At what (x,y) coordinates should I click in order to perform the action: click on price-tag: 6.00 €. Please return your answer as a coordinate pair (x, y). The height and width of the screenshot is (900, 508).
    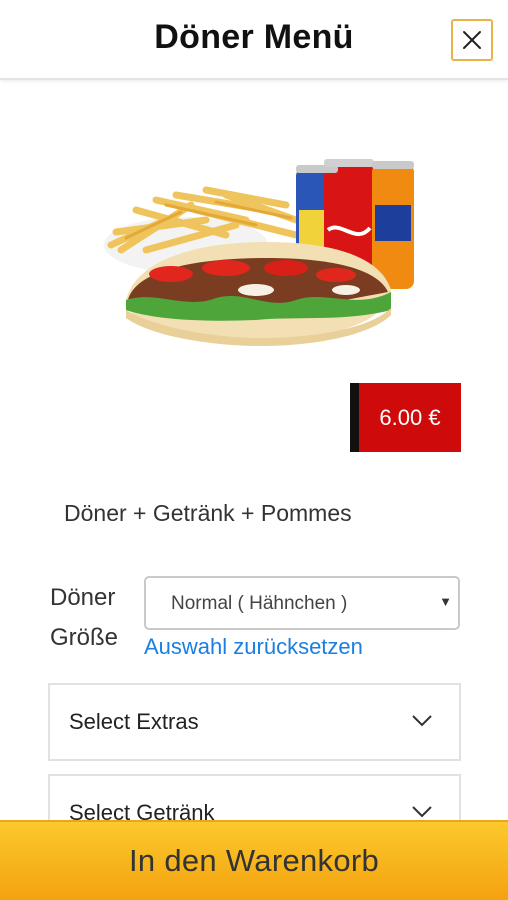
    Looking at the image, I should click on (405, 417).